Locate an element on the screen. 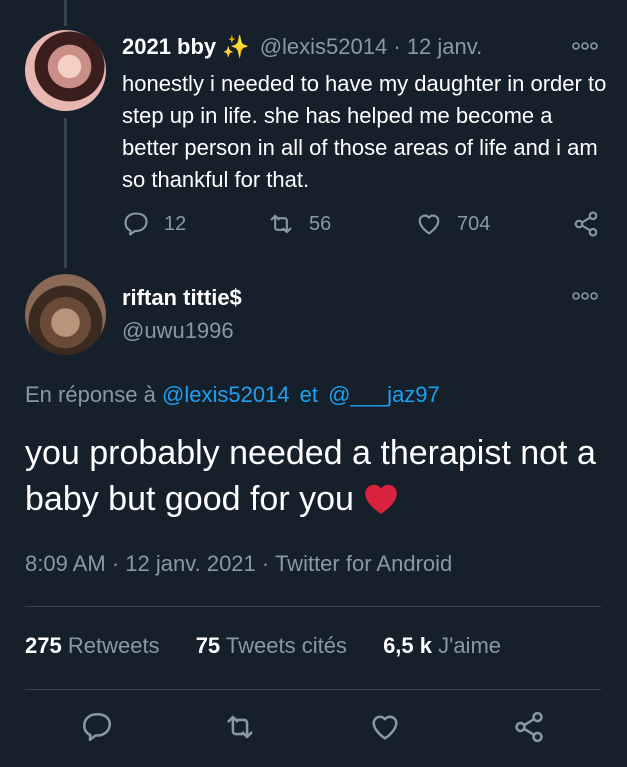  likes-label: J'aime is located at coordinates (470, 645).